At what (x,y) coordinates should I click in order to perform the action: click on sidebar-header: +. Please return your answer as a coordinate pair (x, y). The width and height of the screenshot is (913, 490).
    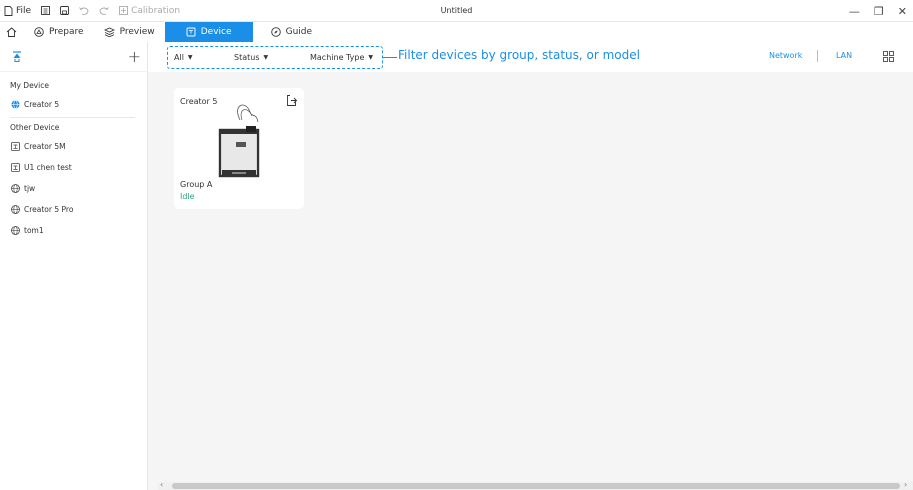
    Looking at the image, I should click on (73, 57).